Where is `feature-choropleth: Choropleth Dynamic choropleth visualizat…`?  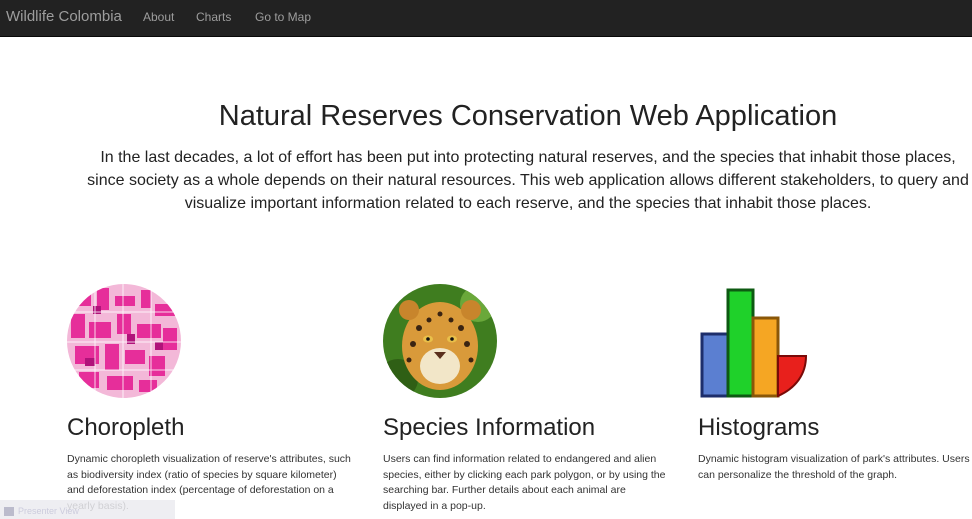
feature-choropleth: Choropleth Dynamic choropleth visualizat… is located at coordinates (212, 398).